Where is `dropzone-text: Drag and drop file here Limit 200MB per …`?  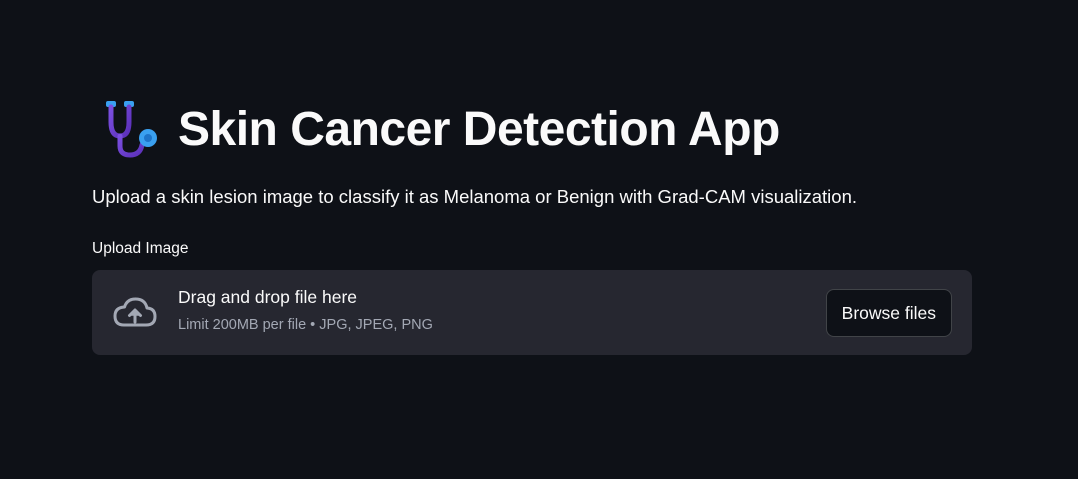 dropzone-text: Drag and drop file here Limit 200MB per … is located at coordinates (305, 310).